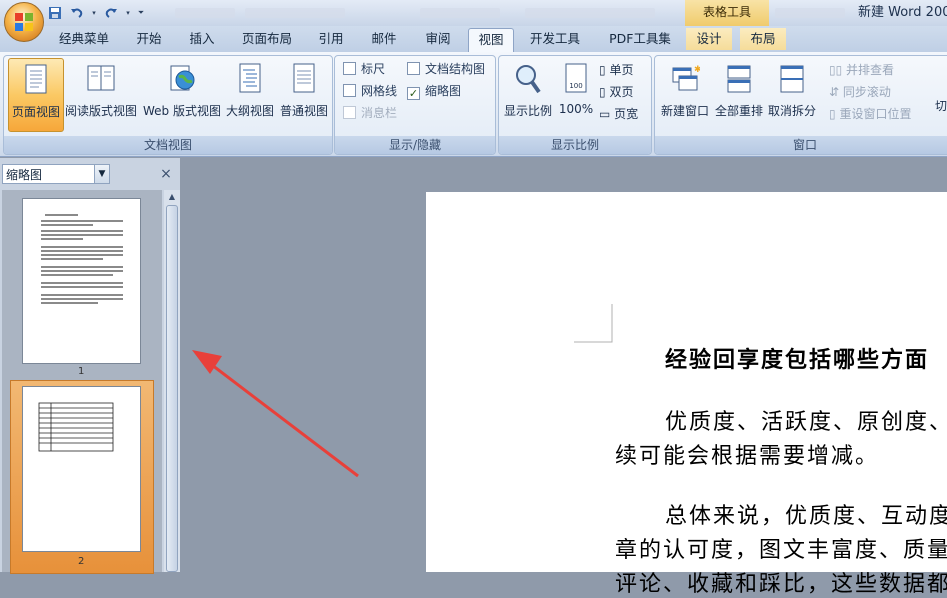 The height and width of the screenshot is (598, 947). What do you see at coordinates (801, 145) in the screenshot?
I see `group-label: 窗口` at bounding box center [801, 145].